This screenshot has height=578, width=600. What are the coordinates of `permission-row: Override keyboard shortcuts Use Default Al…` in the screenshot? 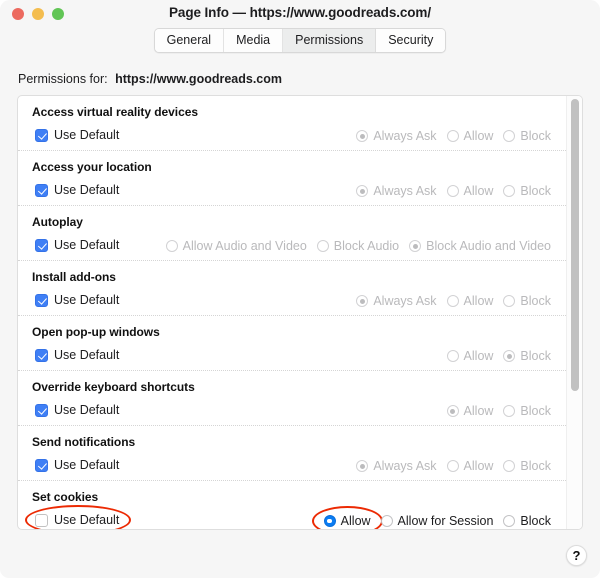 It's located at (292, 398).